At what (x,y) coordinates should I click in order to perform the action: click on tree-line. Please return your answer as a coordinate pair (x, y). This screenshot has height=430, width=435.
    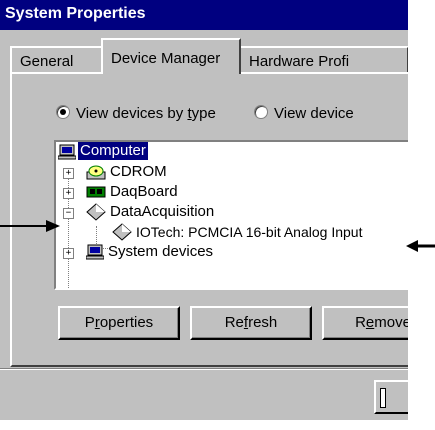
    Looking at the image, I should click on (68, 228).